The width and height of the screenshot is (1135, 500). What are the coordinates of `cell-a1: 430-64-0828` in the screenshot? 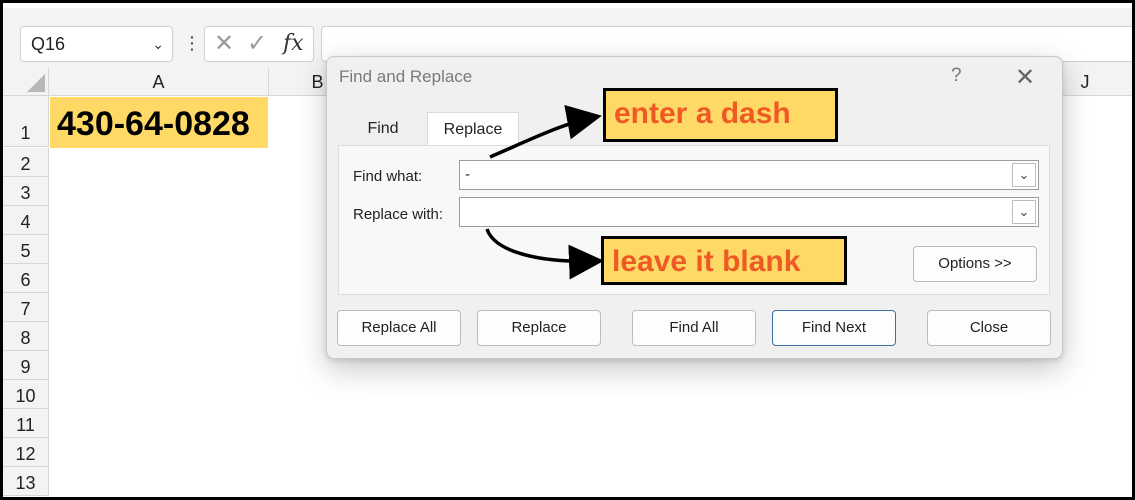 It's located at (159, 122).